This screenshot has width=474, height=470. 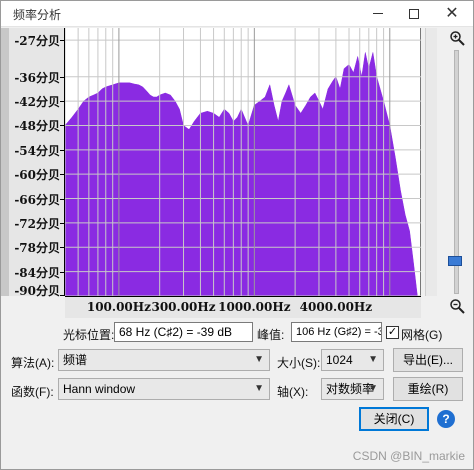 I want to click on algorithm-select: 频谱 ▼, so click(x=164, y=360).